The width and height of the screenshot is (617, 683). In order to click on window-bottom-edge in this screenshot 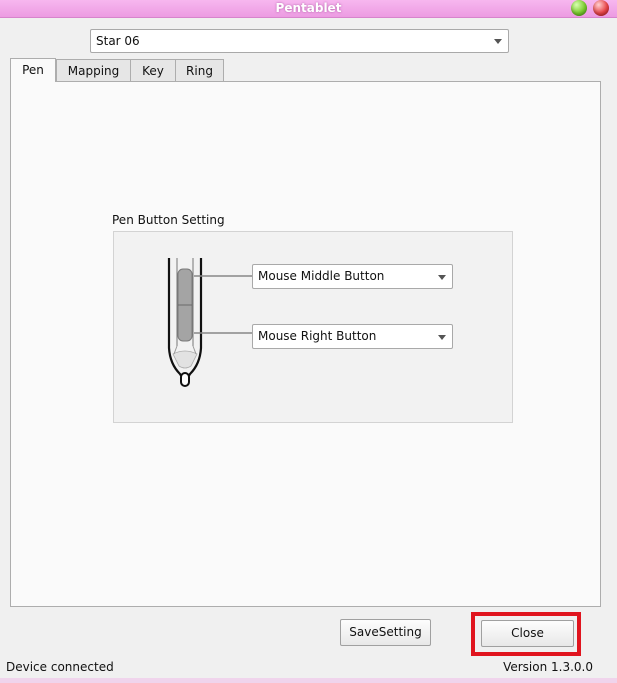, I will do `click(308, 680)`.